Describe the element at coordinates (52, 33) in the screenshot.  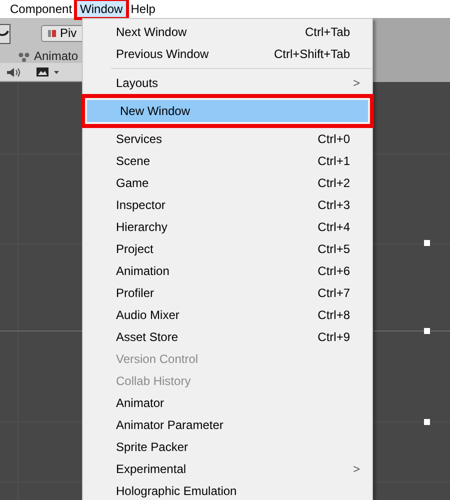
I see `pivot-icon` at that location.